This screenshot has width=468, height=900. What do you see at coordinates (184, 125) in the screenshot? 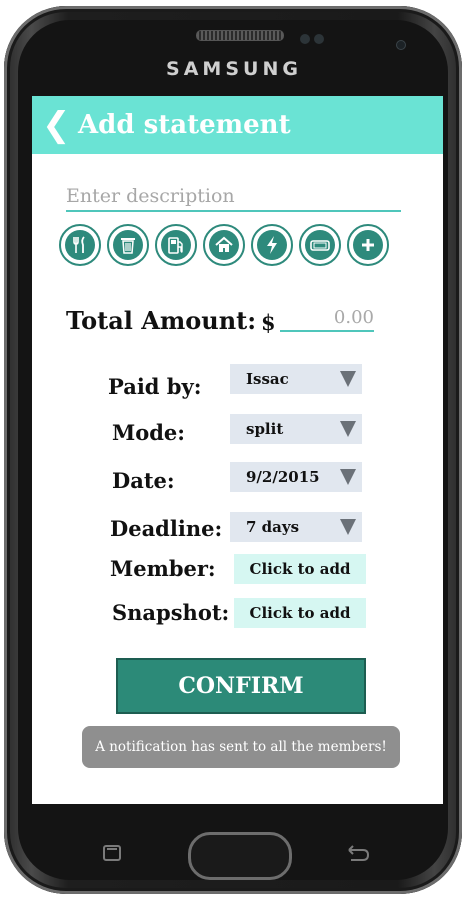
I see `page-title: Add statement` at bounding box center [184, 125].